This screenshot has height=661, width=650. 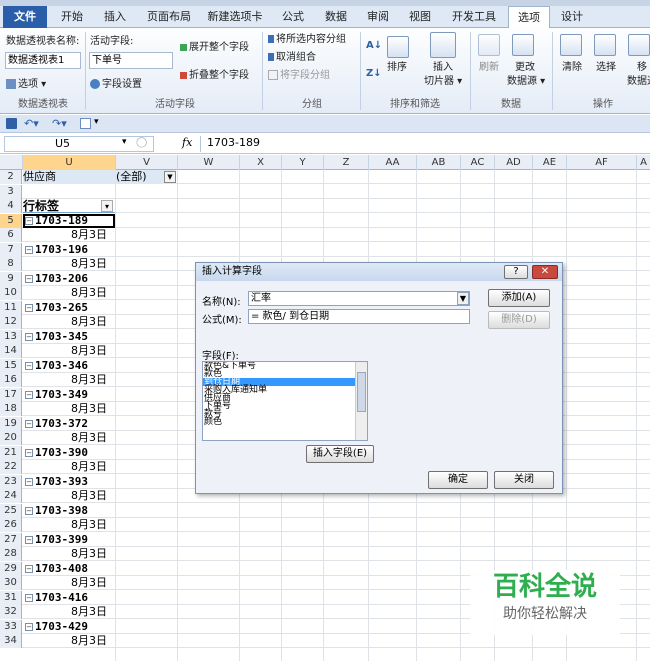 What do you see at coordinates (11, 539) in the screenshot?
I see `row-number: 27` at bounding box center [11, 539].